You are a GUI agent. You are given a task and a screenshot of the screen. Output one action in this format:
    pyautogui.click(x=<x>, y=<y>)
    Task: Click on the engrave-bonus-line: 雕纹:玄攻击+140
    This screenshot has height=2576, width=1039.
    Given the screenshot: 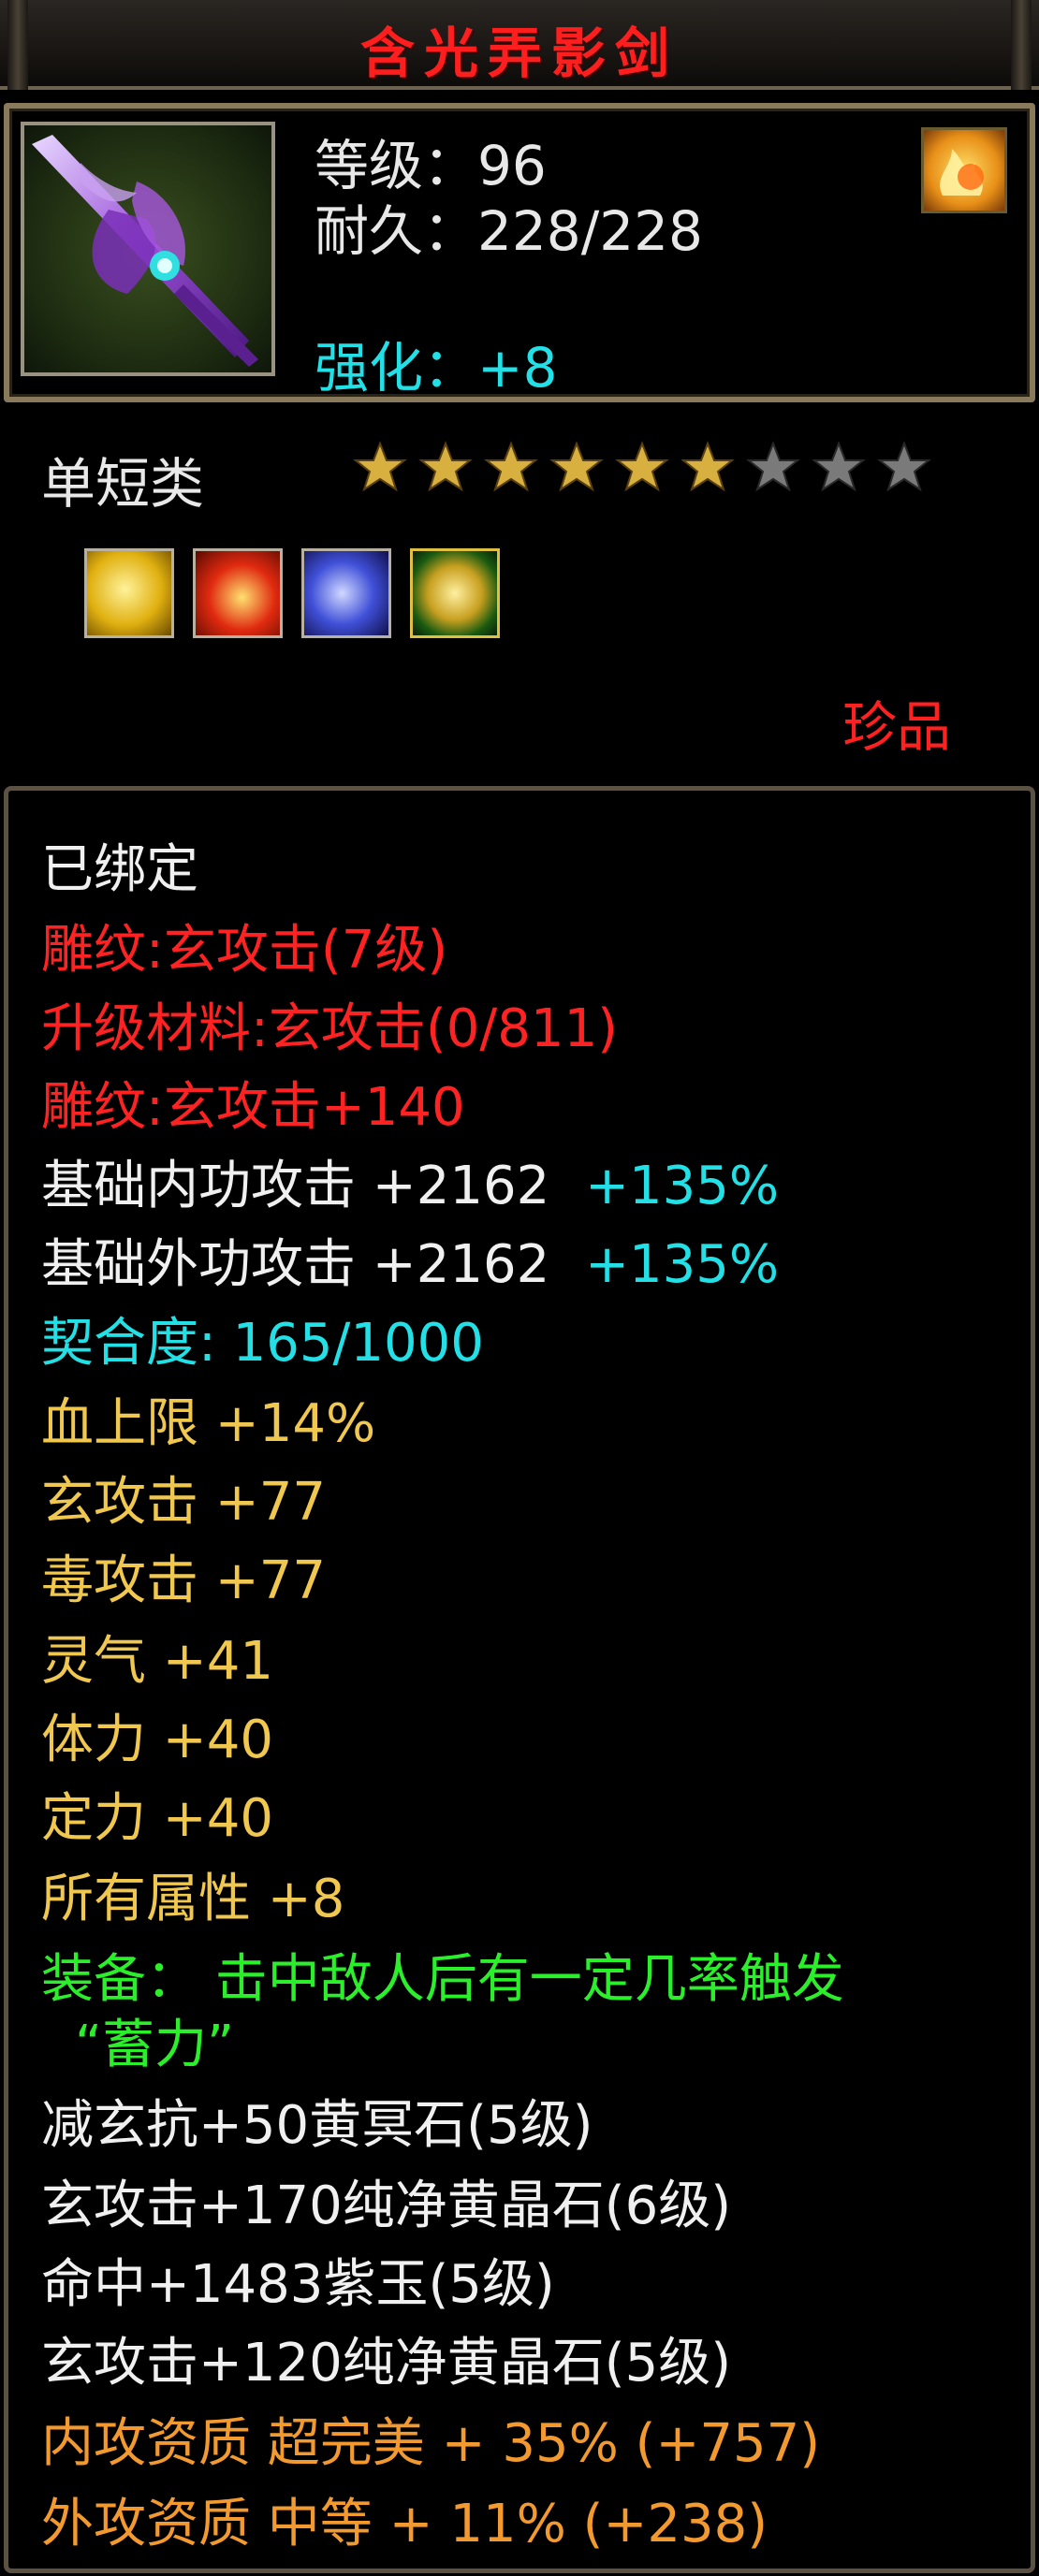 What is the action you would take?
    pyautogui.click(x=253, y=1107)
    